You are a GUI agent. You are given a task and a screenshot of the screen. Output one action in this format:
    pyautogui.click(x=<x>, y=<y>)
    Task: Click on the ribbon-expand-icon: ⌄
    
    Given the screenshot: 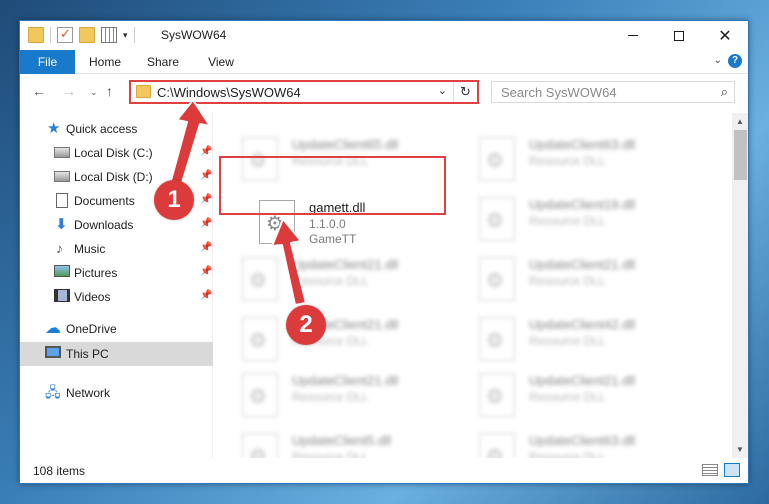 What is the action you would take?
    pyautogui.click(x=718, y=60)
    